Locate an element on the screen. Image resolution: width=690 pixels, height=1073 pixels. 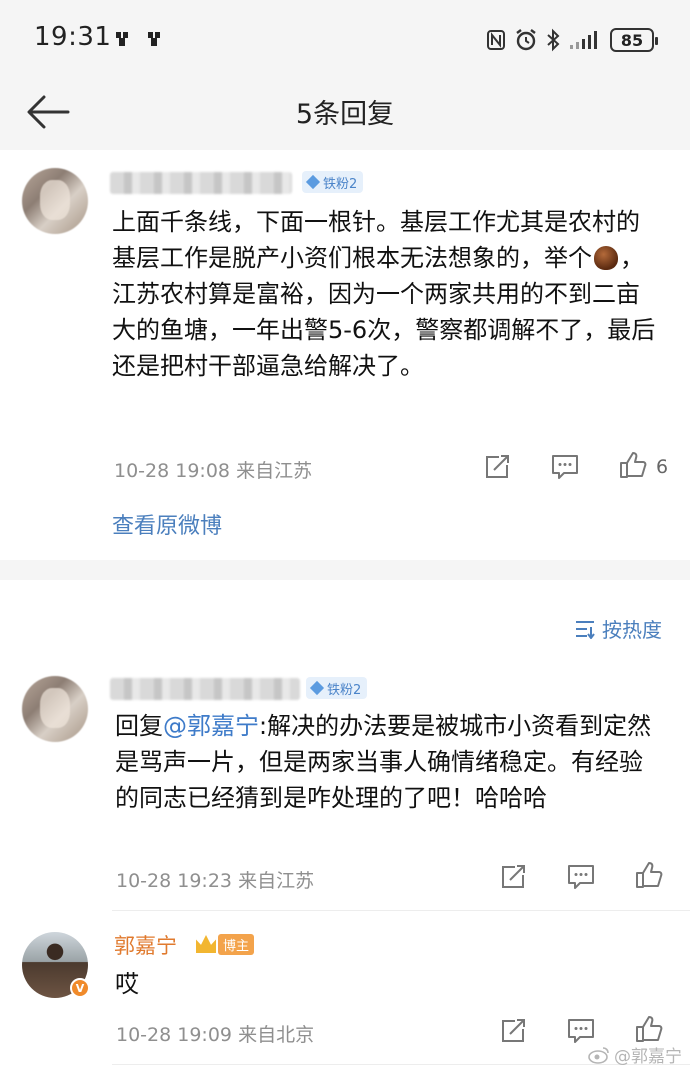
reply-time: 10-28 19:09 is located at coordinates (174, 1035).